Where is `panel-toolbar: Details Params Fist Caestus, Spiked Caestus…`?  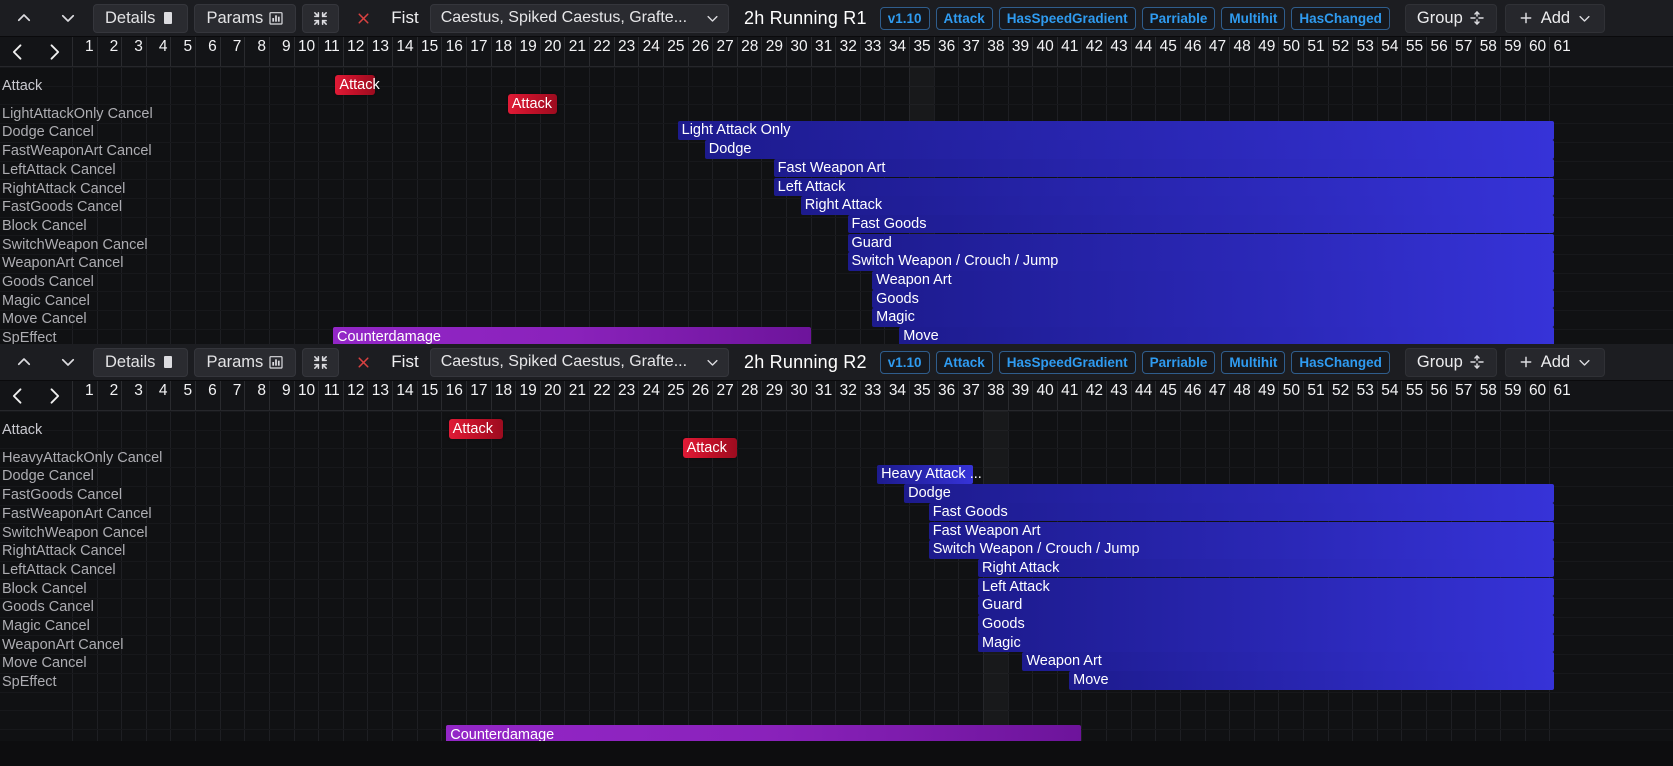
panel-toolbar: Details Params Fist Caestus, Spiked Caestus… is located at coordinates (836, 18).